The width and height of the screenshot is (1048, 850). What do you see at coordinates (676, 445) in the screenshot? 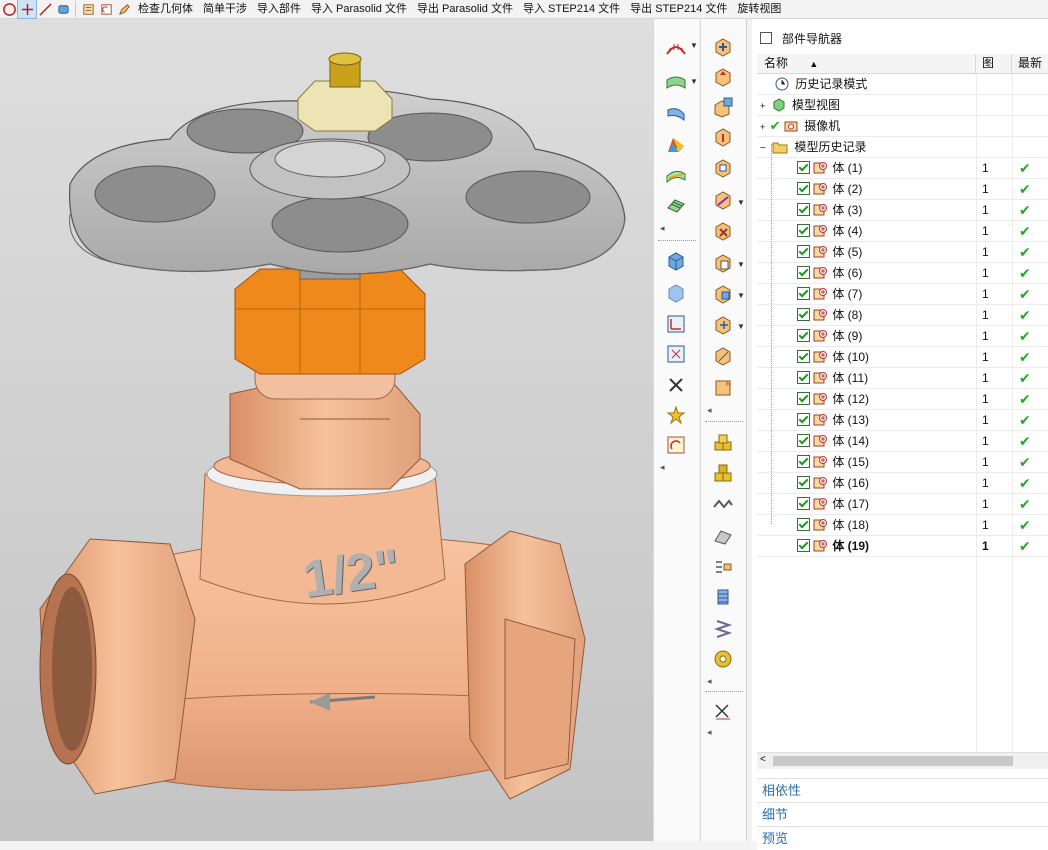
I see `measure-history-icon` at bounding box center [676, 445].